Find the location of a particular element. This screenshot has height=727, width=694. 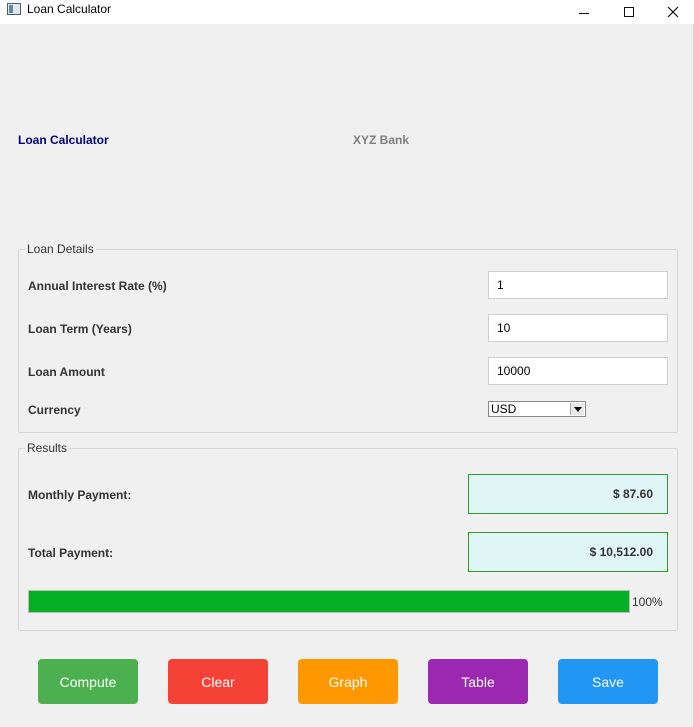

minimize-icon is located at coordinates (584, 13).